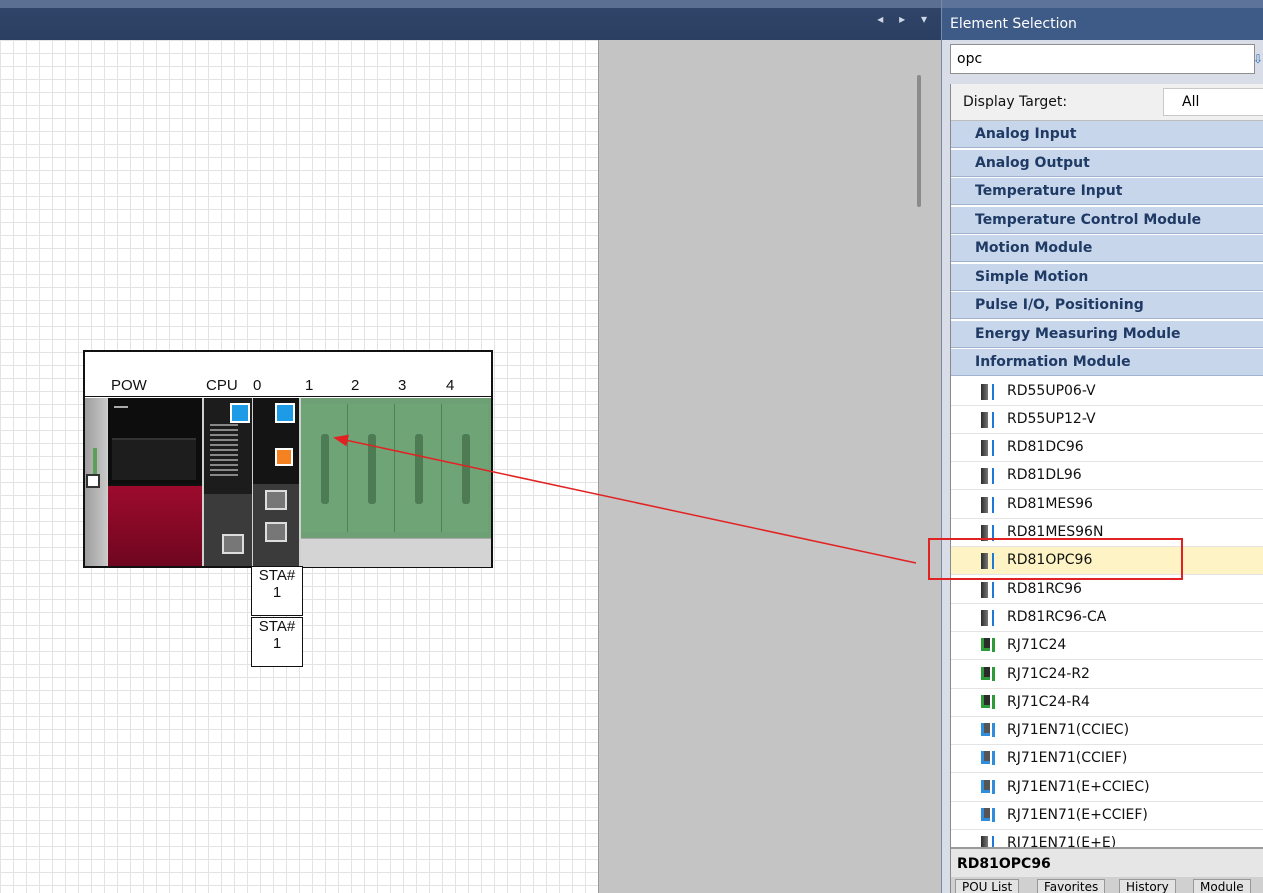 This screenshot has width=1263, height=893. I want to click on category-row: Information Module, so click(1107, 362).